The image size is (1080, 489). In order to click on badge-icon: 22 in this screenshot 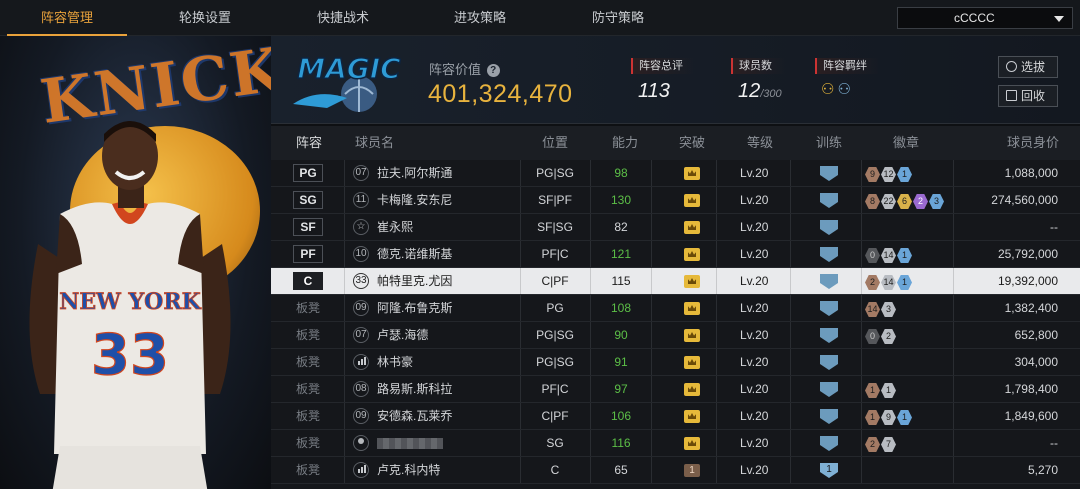, I will do `click(888, 201)`.